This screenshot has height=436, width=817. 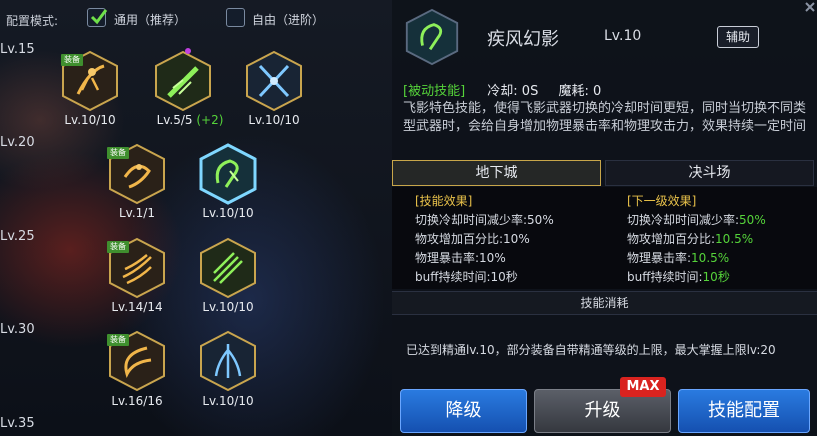 What do you see at coordinates (623, 36) in the screenshot?
I see `skill-level: Lv.10` at bounding box center [623, 36].